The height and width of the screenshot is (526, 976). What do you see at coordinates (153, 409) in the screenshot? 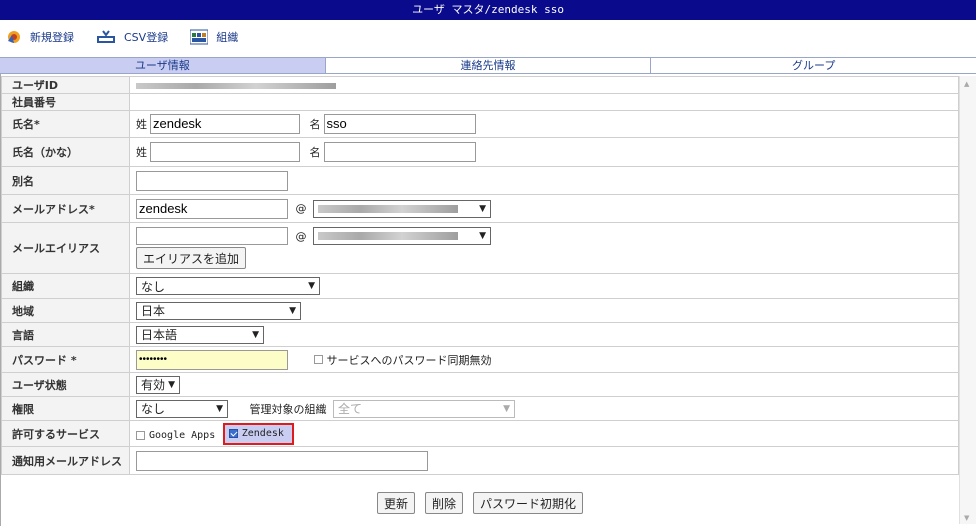
I see `perm-selected: なし` at bounding box center [153, 409].